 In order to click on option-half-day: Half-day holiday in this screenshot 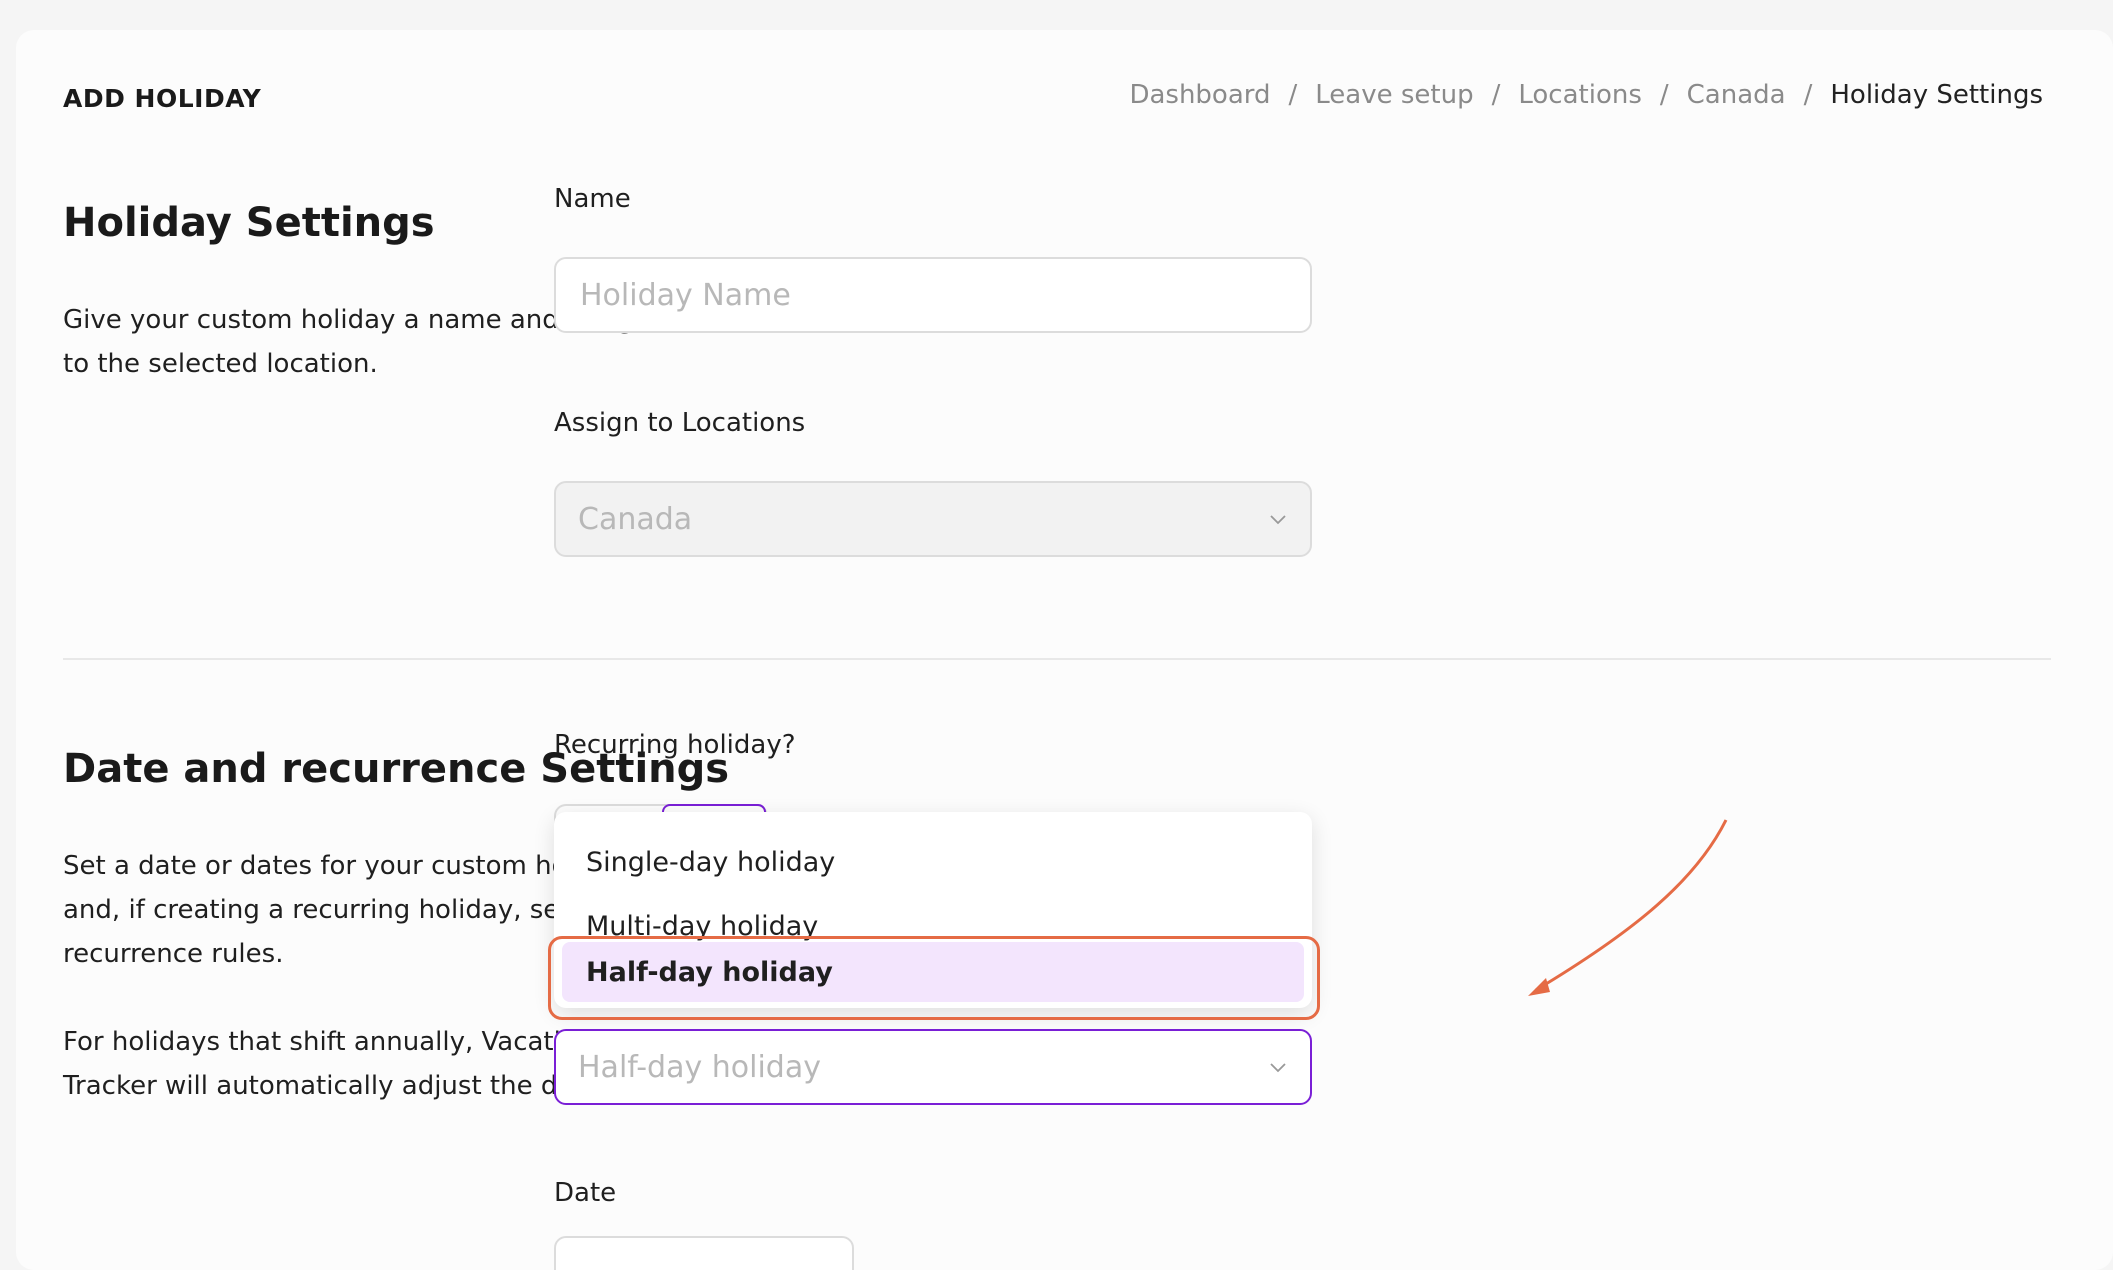, I will do `click(933, 972)`.